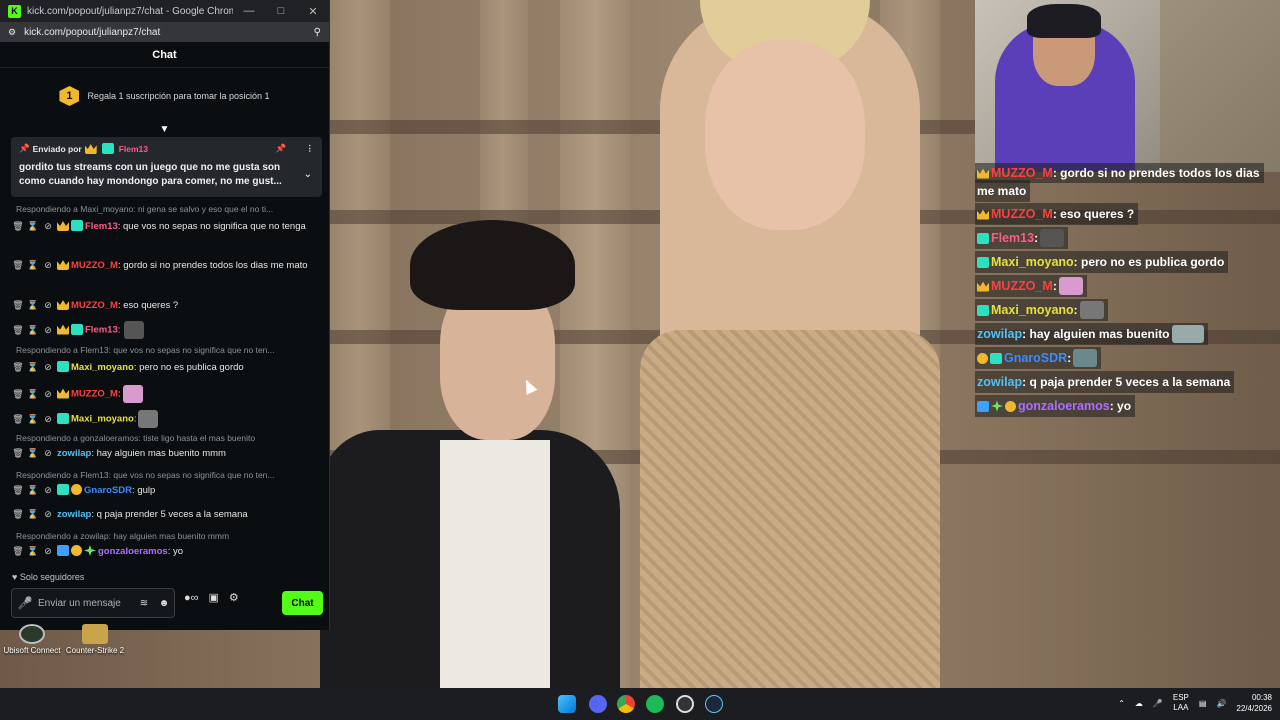  Describe the element at coordinates (214, 597) in the screenshot. I see `store-icon: ▣` at that location.